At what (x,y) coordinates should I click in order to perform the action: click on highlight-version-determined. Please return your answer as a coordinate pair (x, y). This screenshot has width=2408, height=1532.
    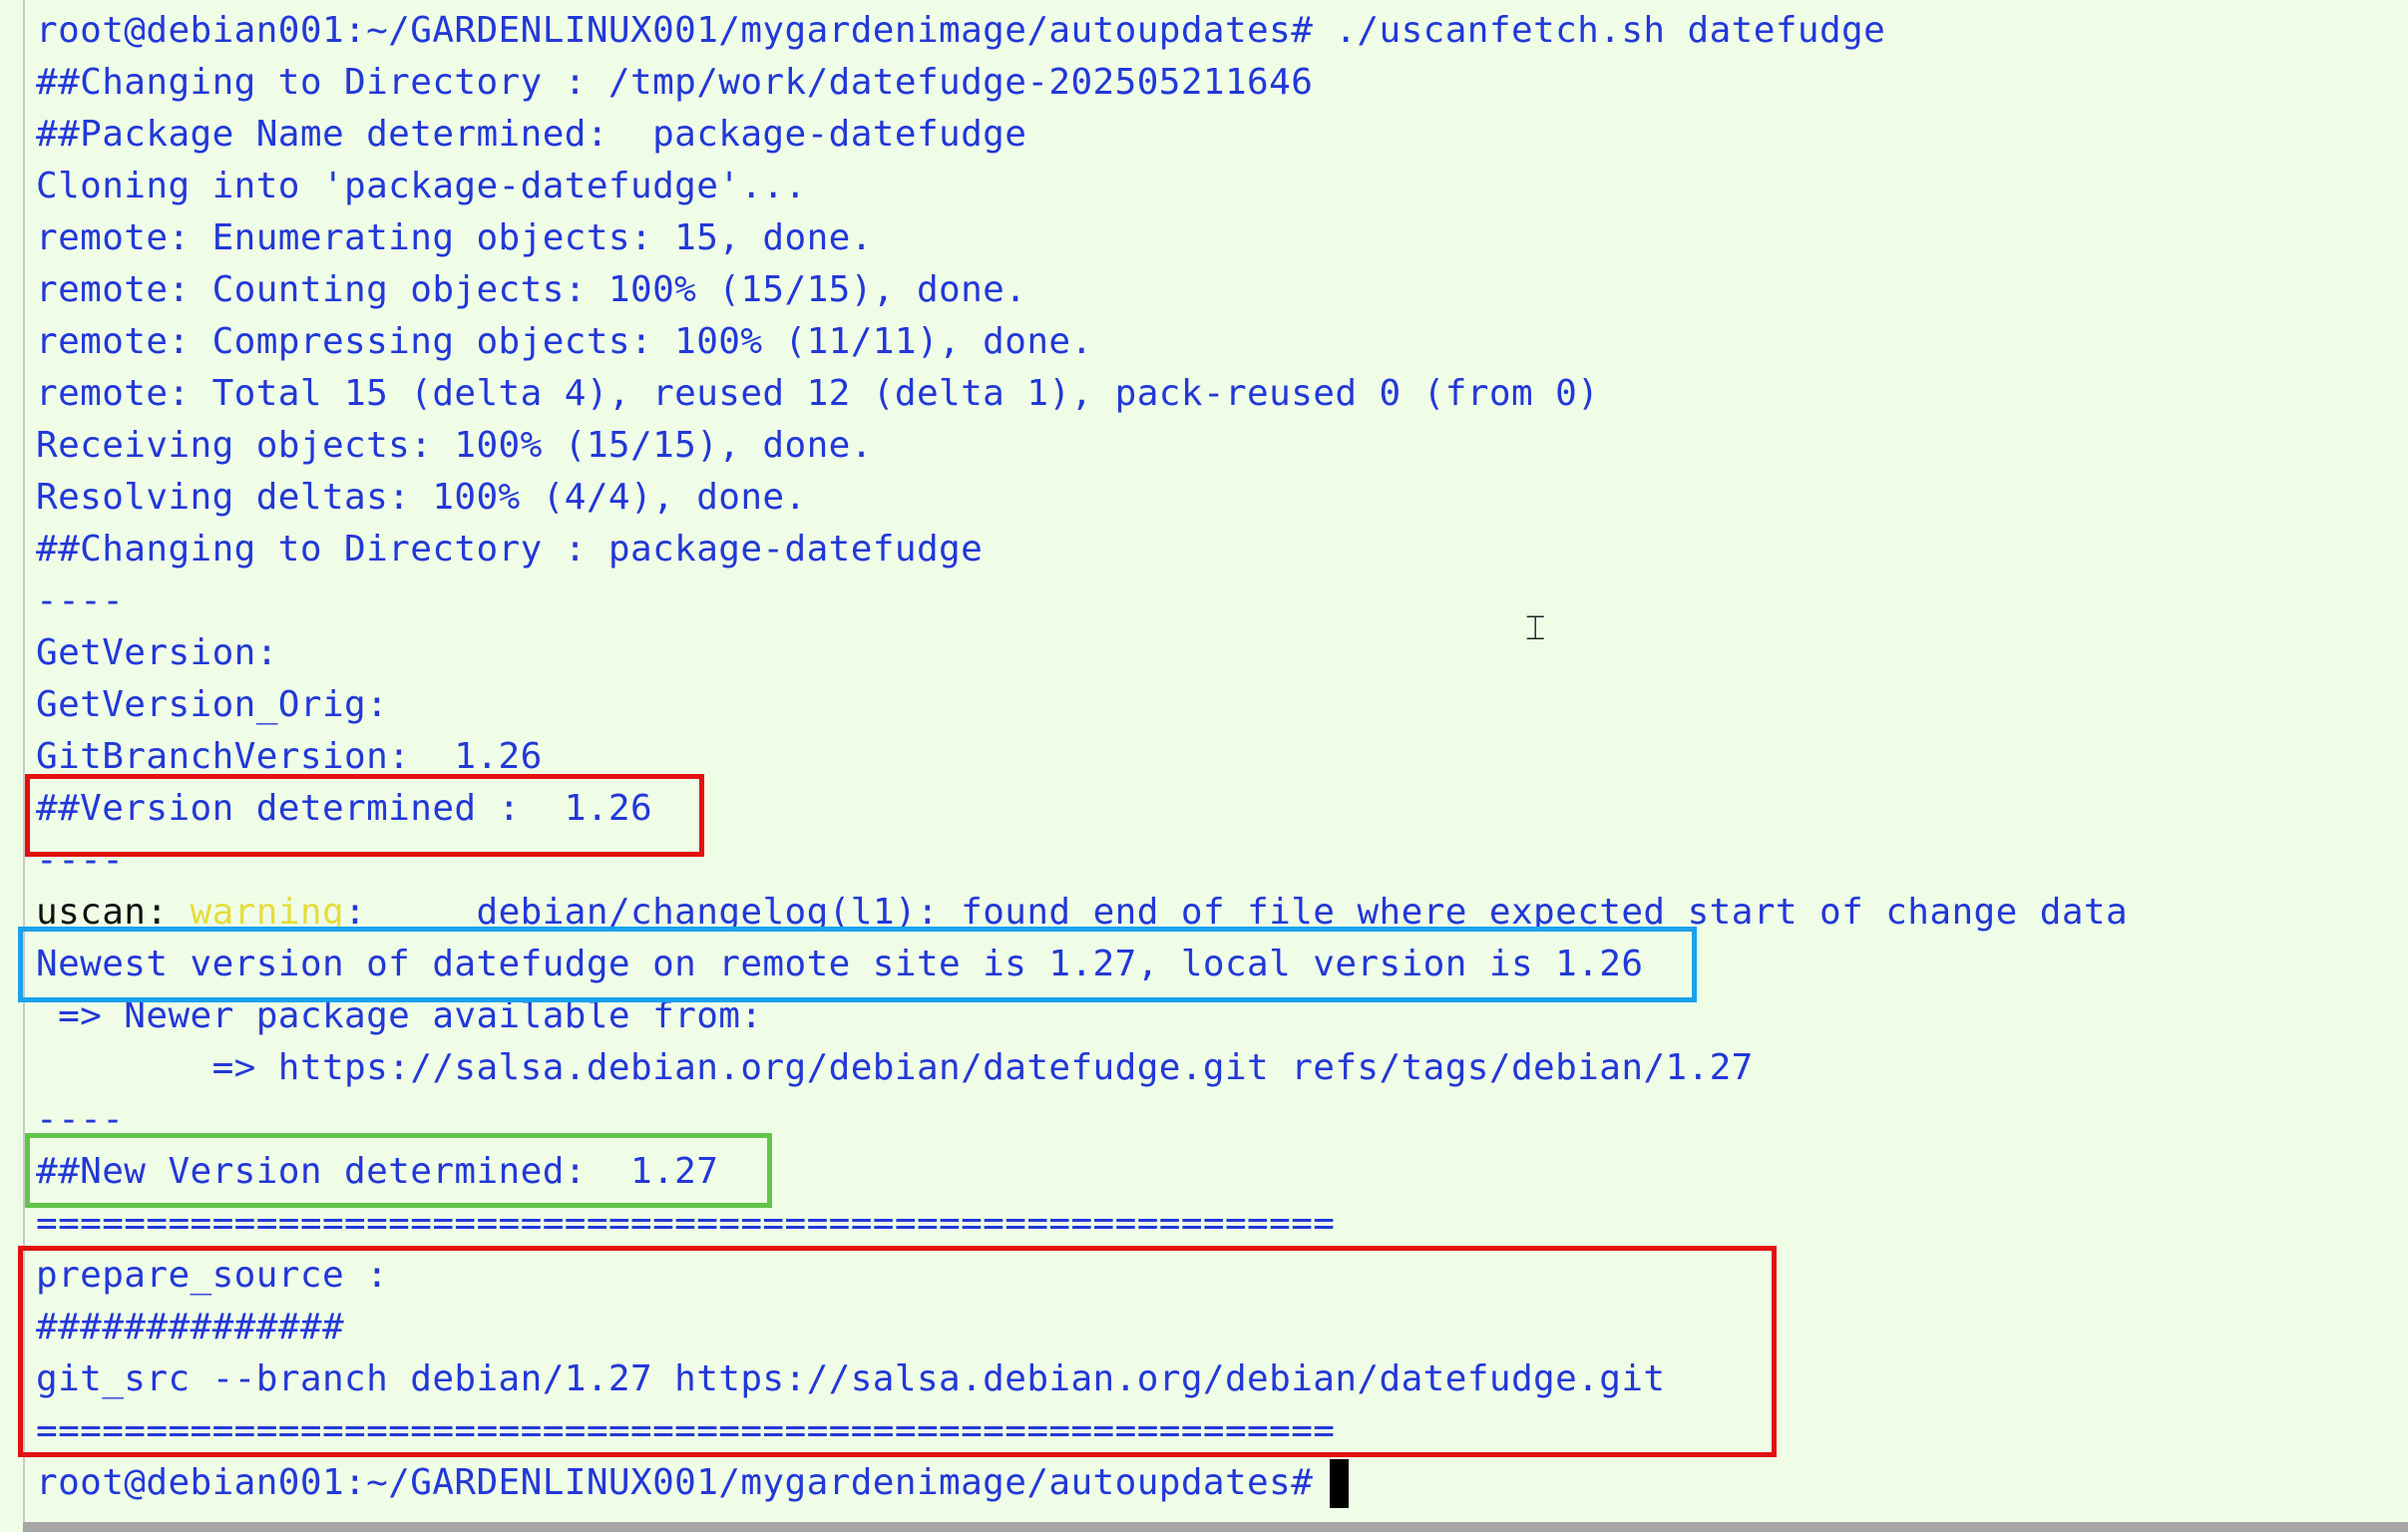
    Looking at the image, I should click on (365, 815).